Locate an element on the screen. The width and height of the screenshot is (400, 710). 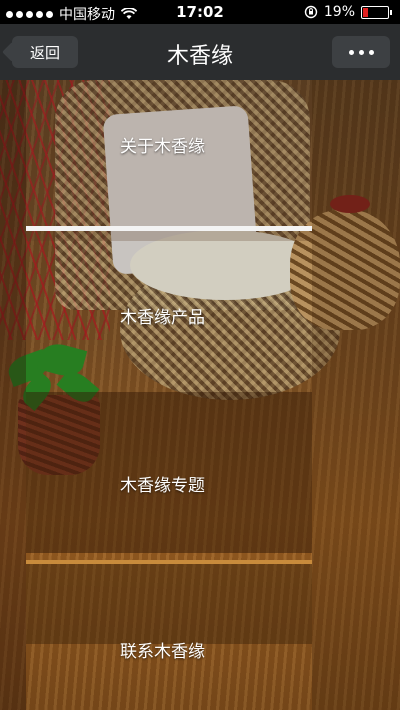
left-shade is located at coordinates (13, 395).